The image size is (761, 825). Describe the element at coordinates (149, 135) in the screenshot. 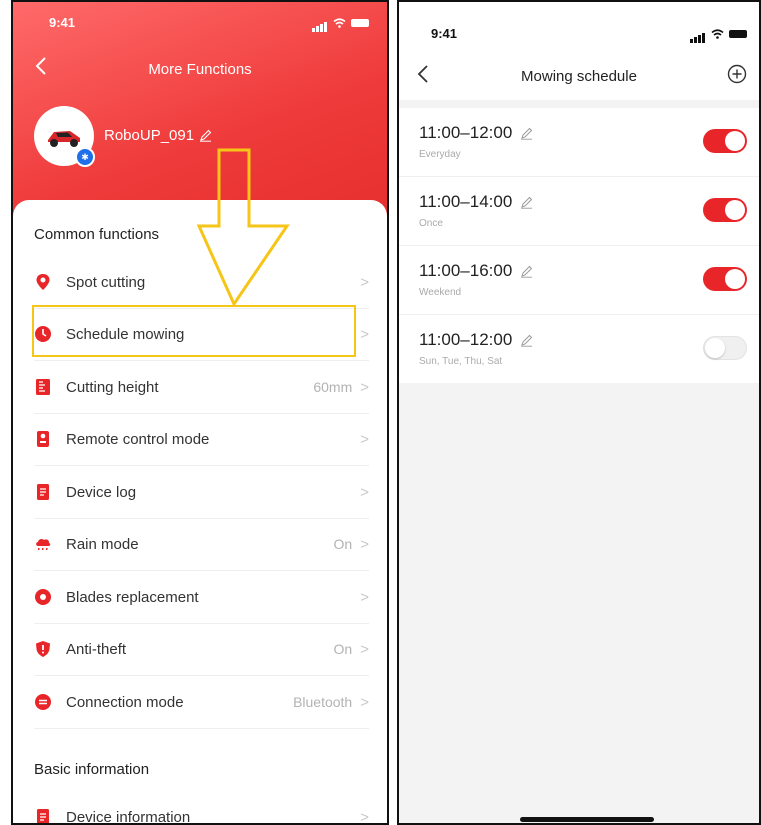

I see `device-name-text: RoboUP_091` at that location.